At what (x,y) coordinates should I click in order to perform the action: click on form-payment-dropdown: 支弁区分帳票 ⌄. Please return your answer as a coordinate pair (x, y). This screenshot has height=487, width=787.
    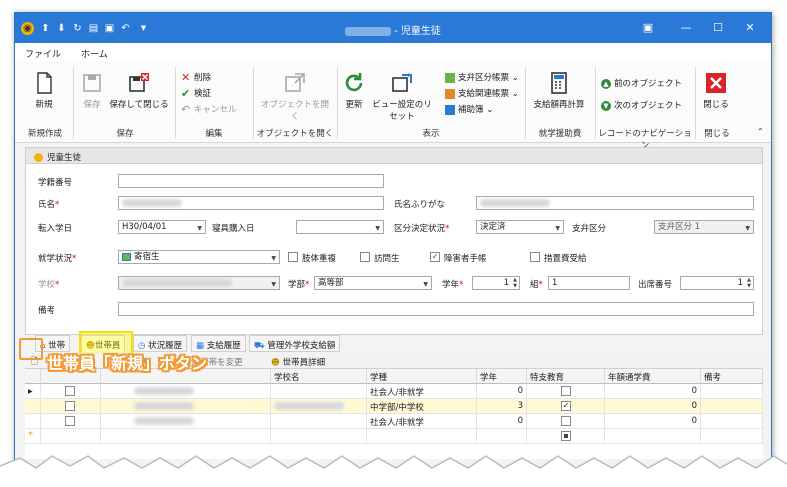
    Looking at the image, I should click on (482, 77).